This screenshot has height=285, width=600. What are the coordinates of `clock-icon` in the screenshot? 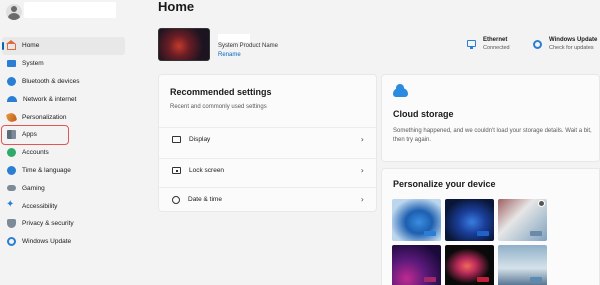 It's located at (176, 199).